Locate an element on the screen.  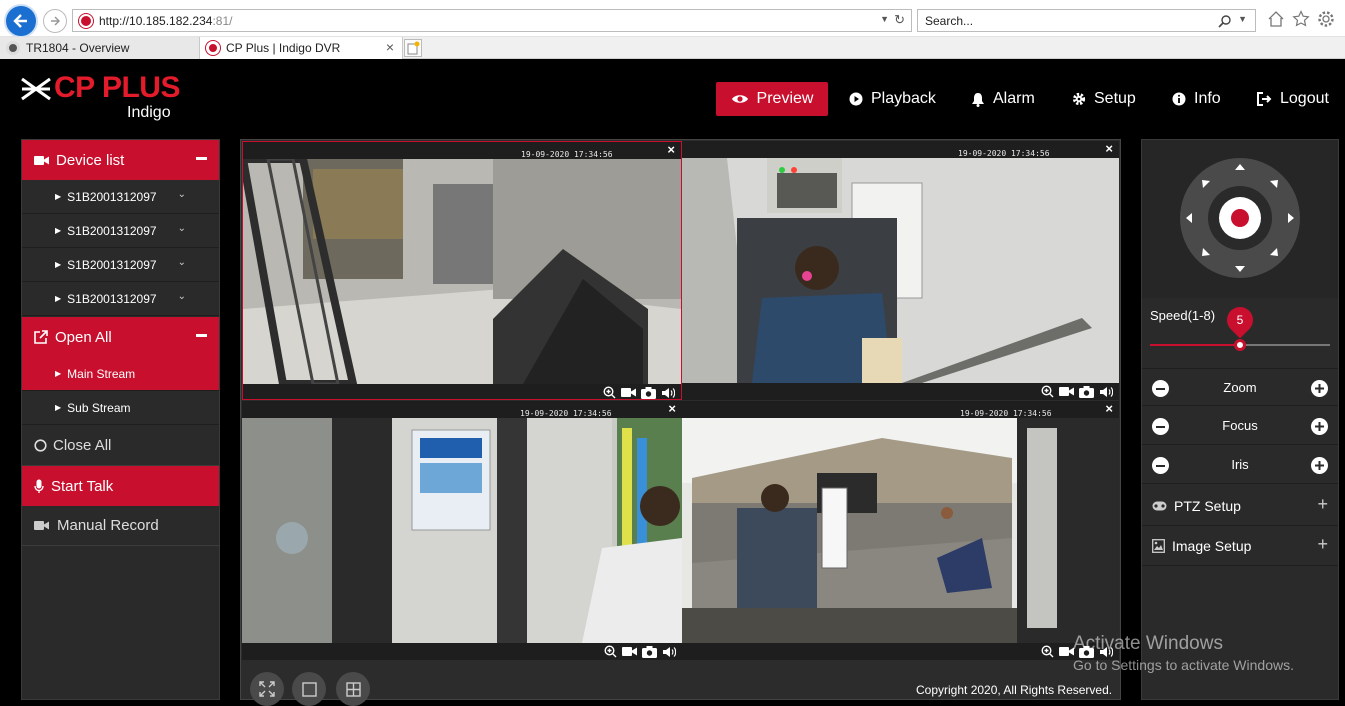
nav-alarm: Alarm is located at coordinates (1003, 99).